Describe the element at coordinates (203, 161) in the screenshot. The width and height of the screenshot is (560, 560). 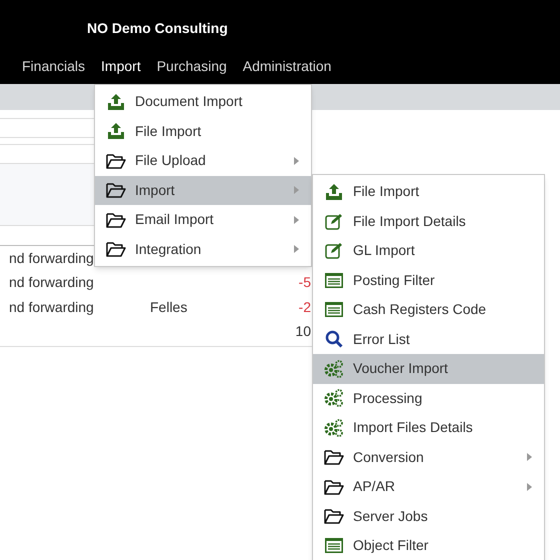
I see `menu-item: File Upload` at that location.